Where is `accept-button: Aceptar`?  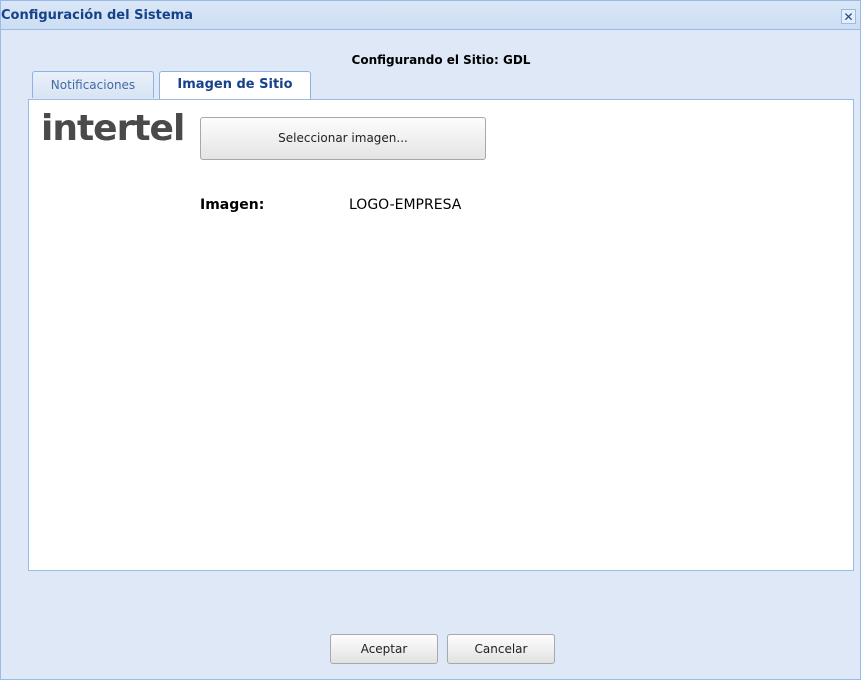 accept-button: Aceptar is located at coordinates (384, 649).